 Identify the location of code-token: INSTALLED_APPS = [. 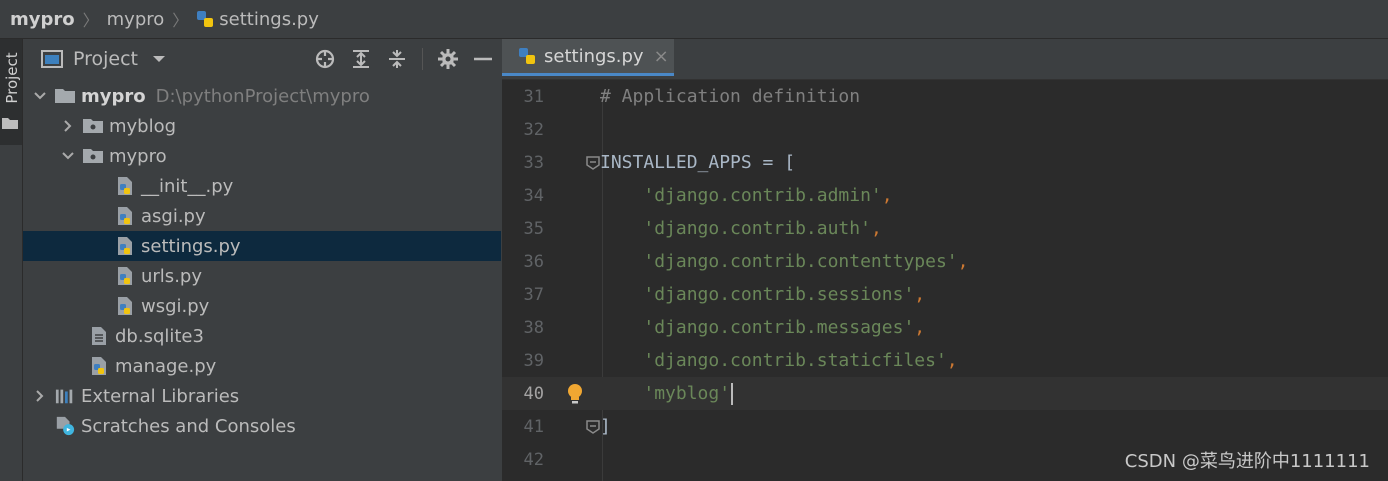
(698, 162).